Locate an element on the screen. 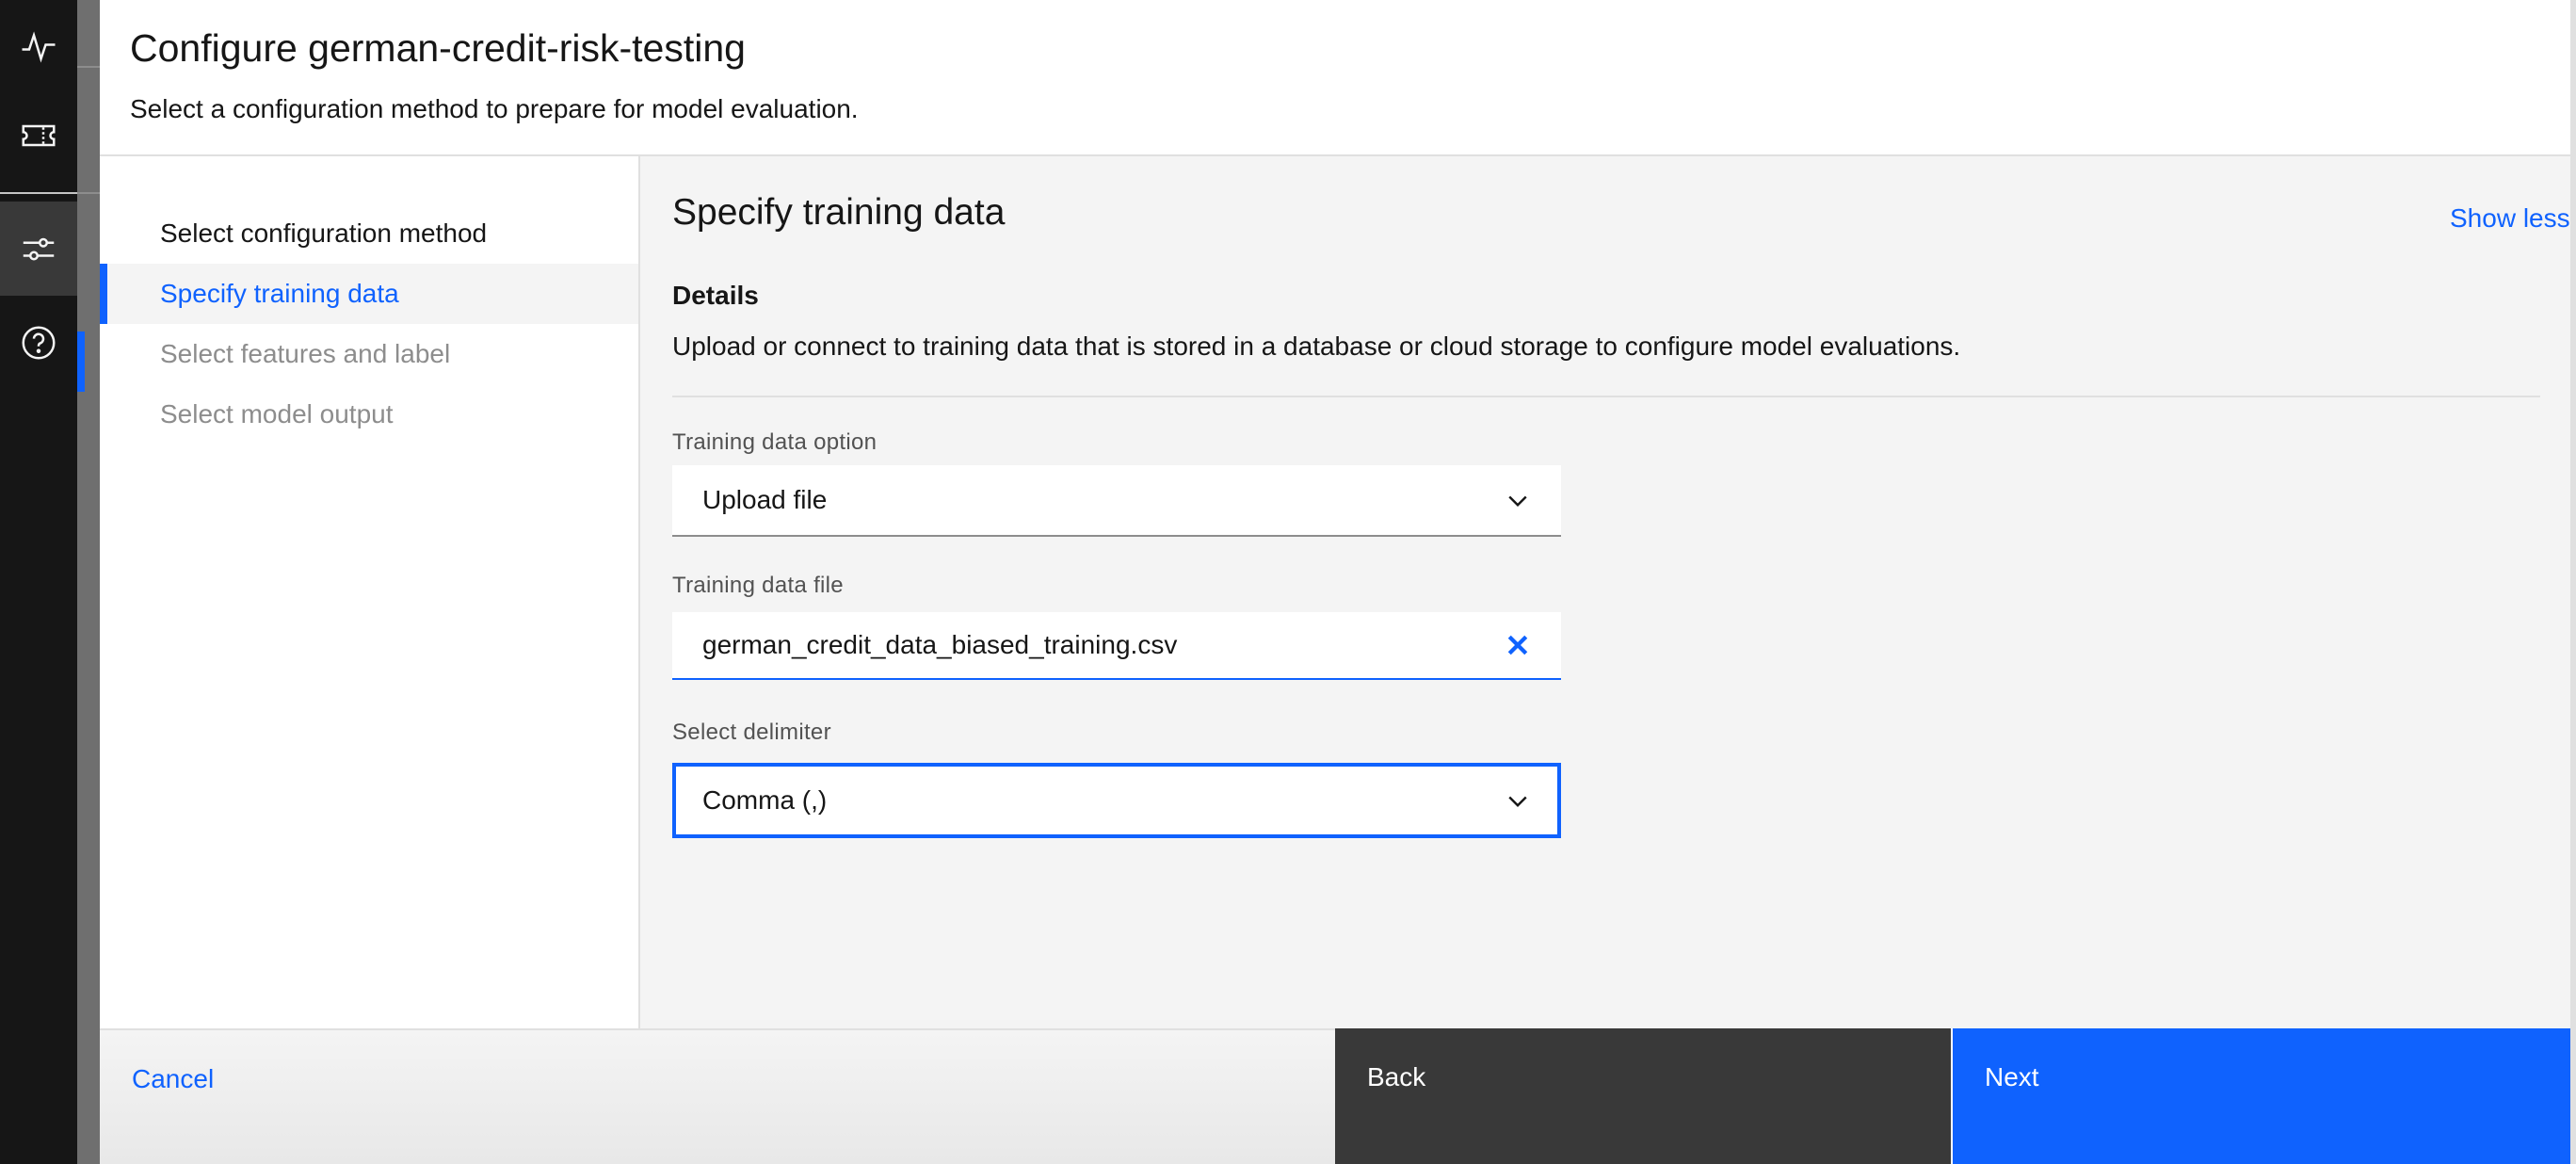 The width and height of the screenshot is (2576, 1164). details-heading: Details is located at coordinates (715, 295).